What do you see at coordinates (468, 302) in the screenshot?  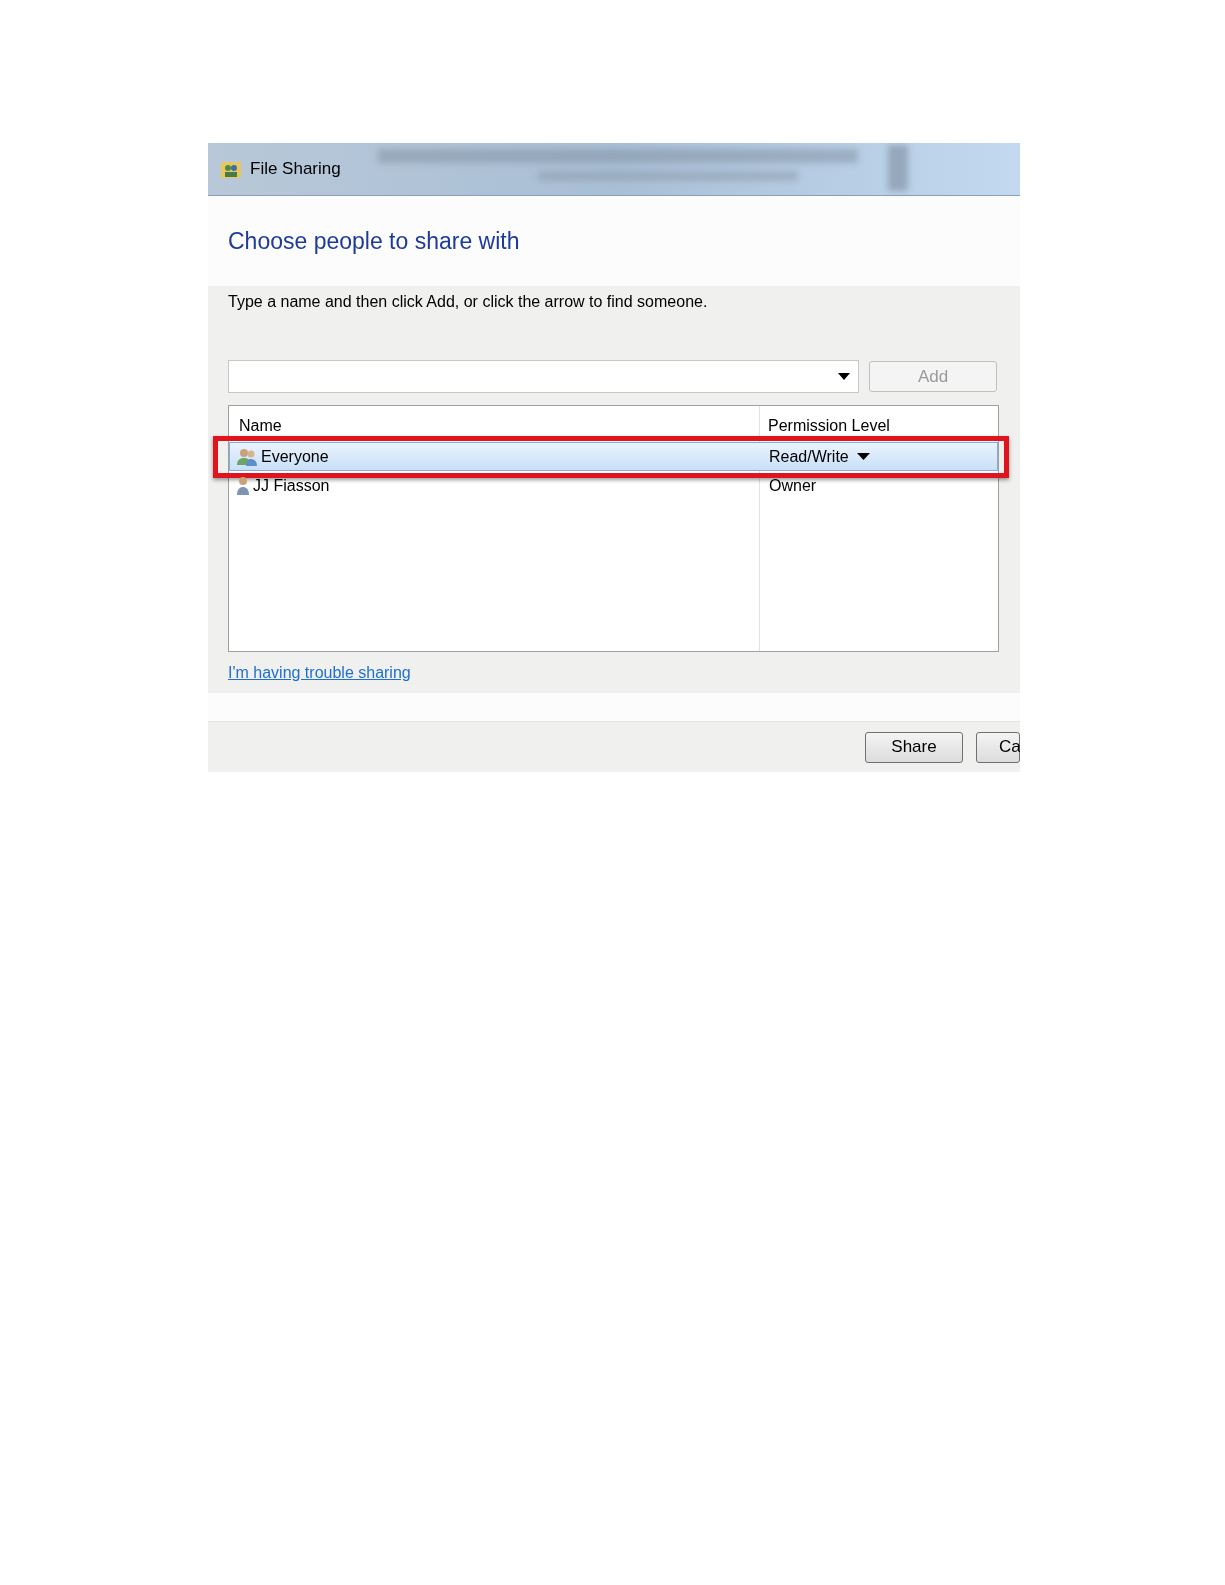 I see `instruction-text: Type a name and then click Add, or click the arrow to find someone.` at bounding box center [468, 302].